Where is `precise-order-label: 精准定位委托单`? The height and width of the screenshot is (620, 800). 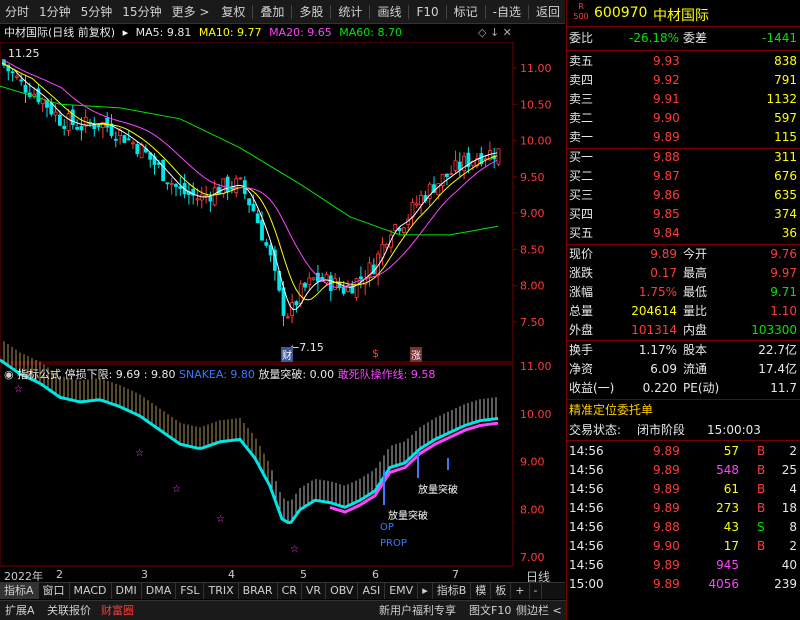
precise-order-label: 精准定位委托单 is located at coordinates (683, 410).